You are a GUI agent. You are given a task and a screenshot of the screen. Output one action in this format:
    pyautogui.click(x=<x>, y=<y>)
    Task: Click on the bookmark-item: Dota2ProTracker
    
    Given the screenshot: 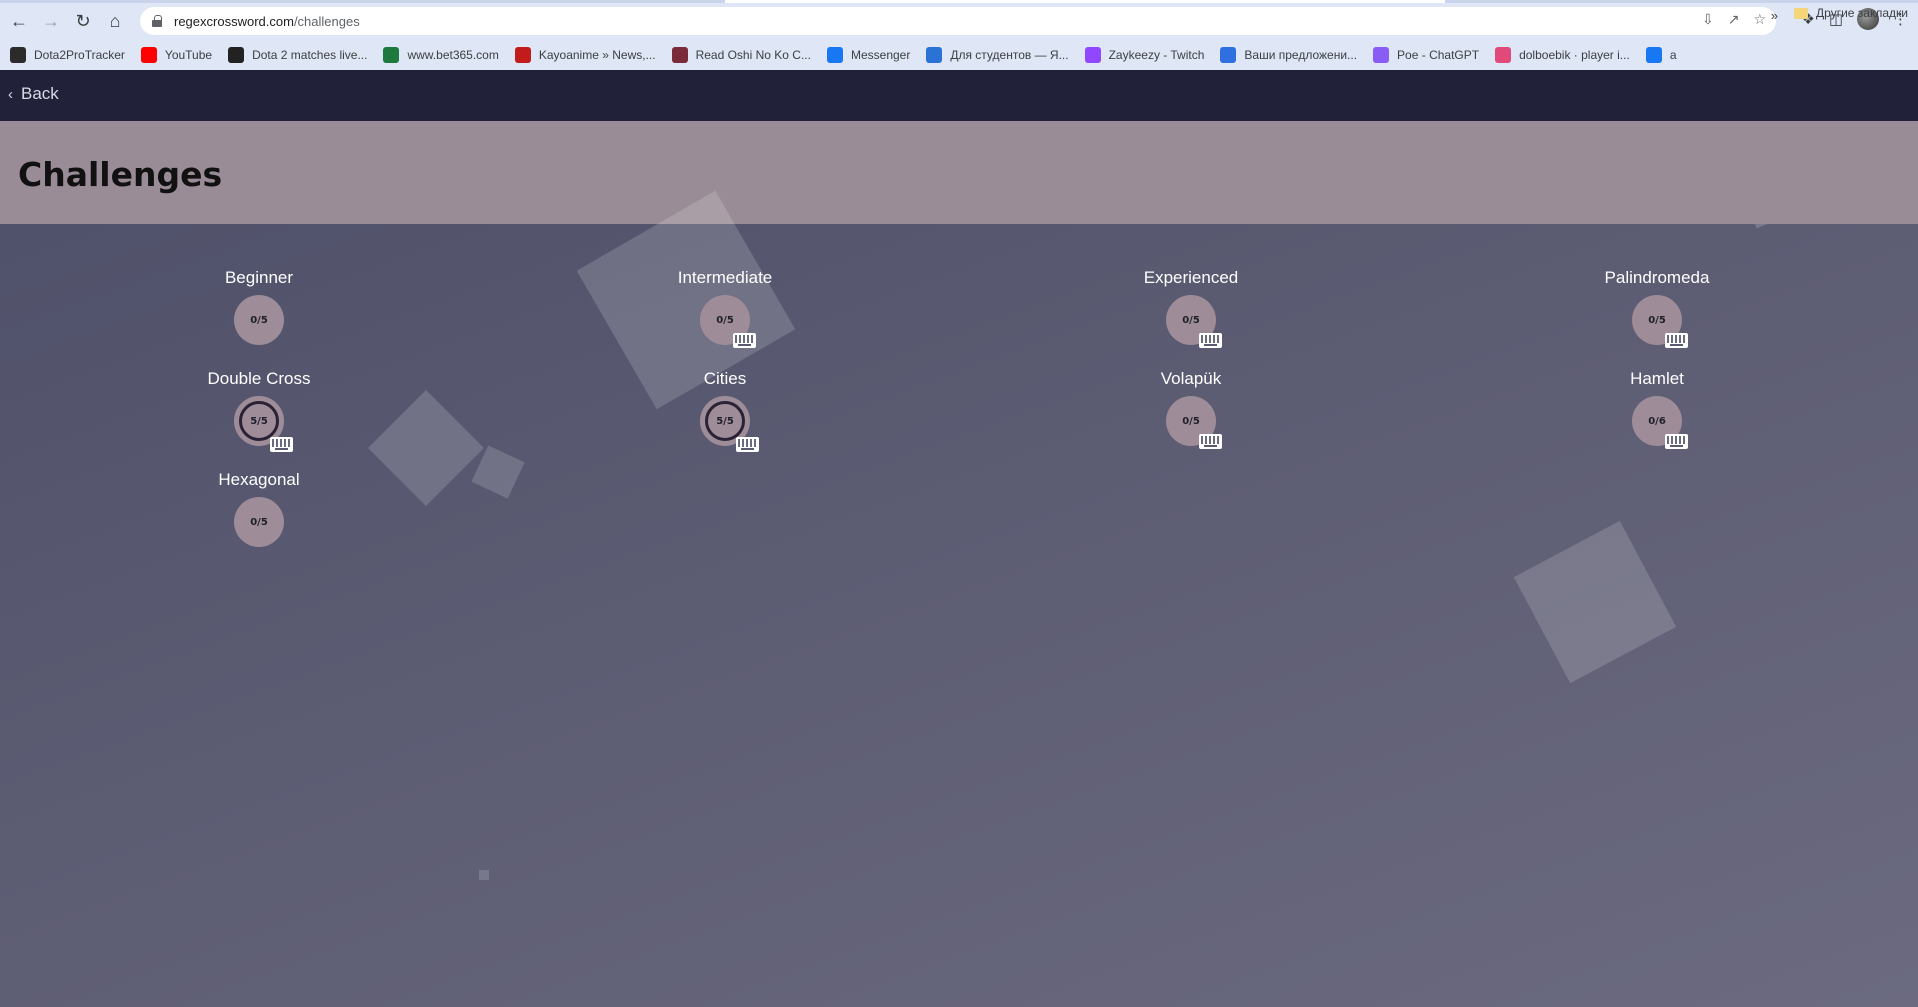 What is the action you would take?
    pyautogui.click(x=67, y=55)
    